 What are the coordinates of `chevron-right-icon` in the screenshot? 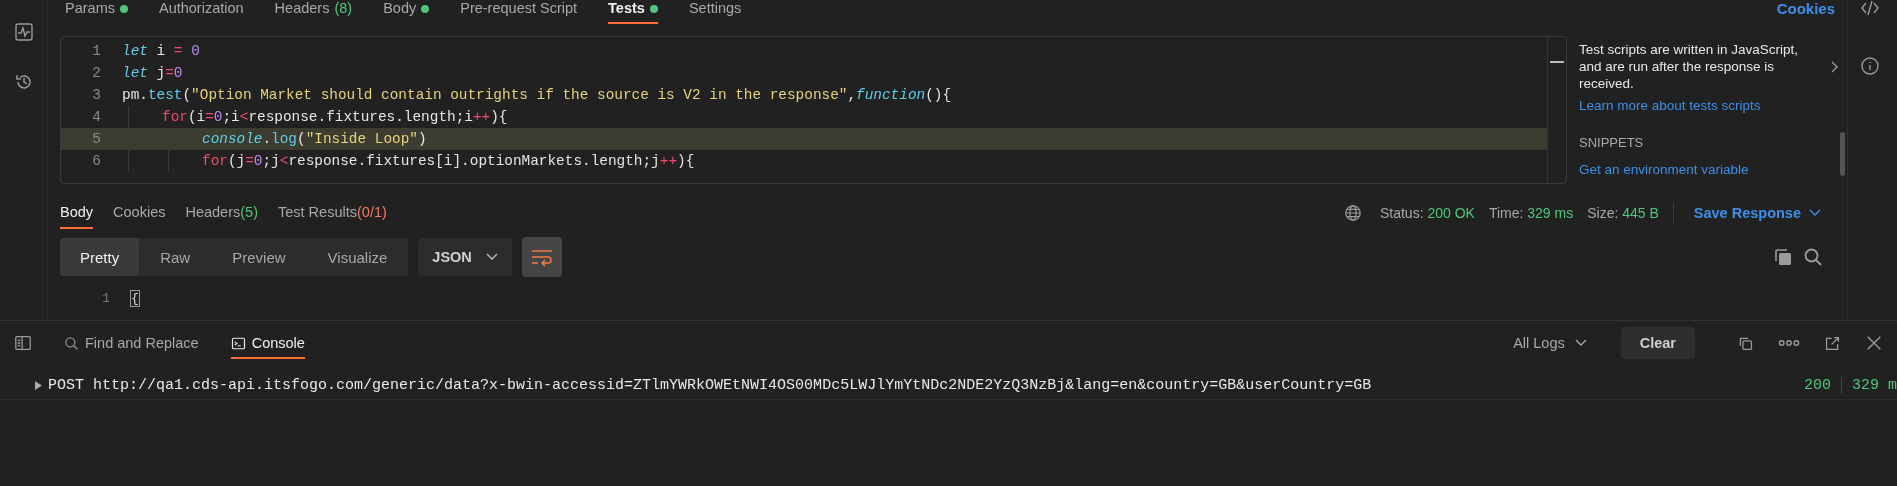 It's located at (1834, 66).